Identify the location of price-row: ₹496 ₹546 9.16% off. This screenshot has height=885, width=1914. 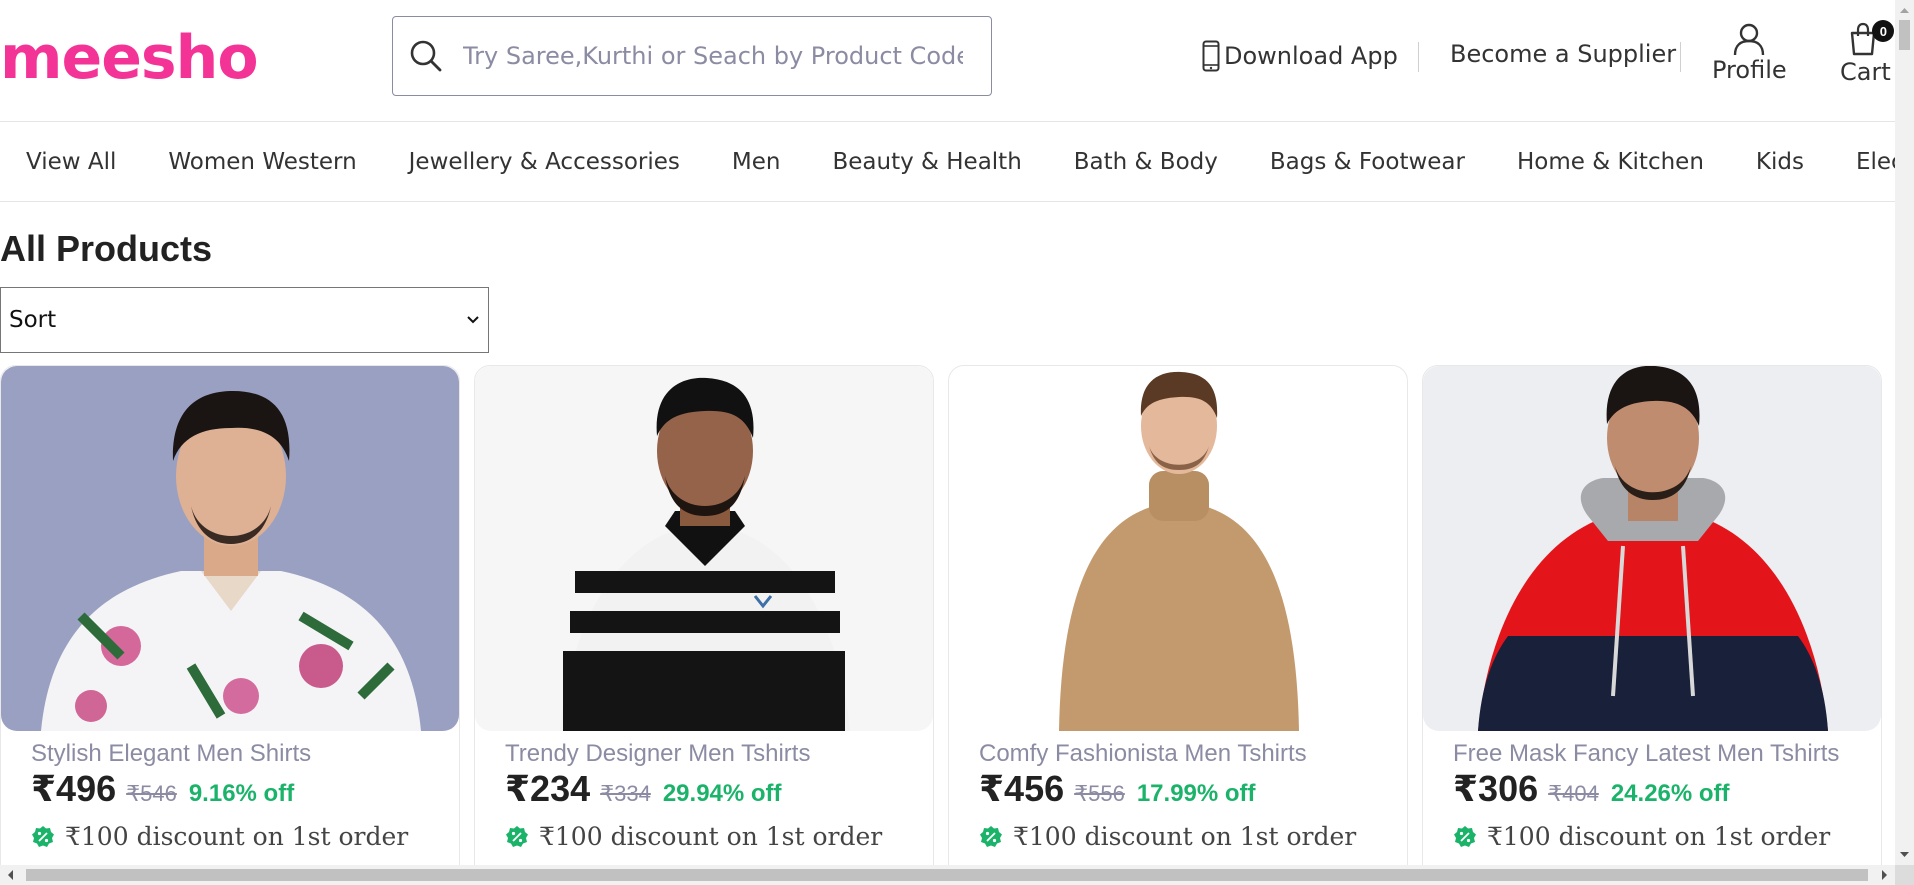
(162, 789).